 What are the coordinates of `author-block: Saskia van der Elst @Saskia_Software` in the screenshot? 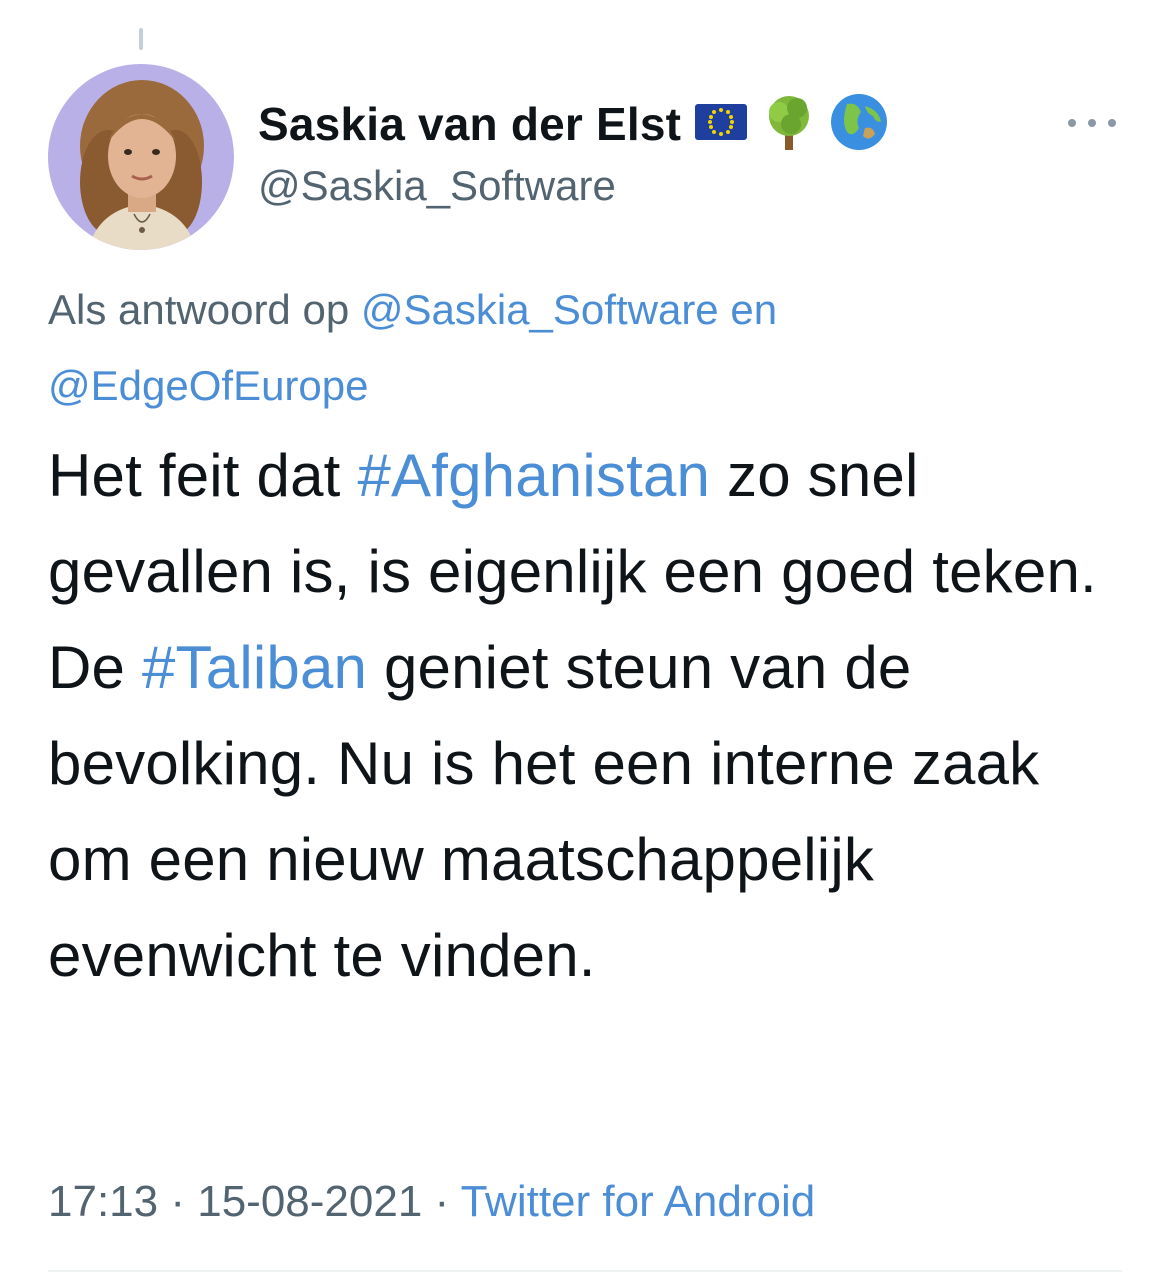 It's located at (573, 151).